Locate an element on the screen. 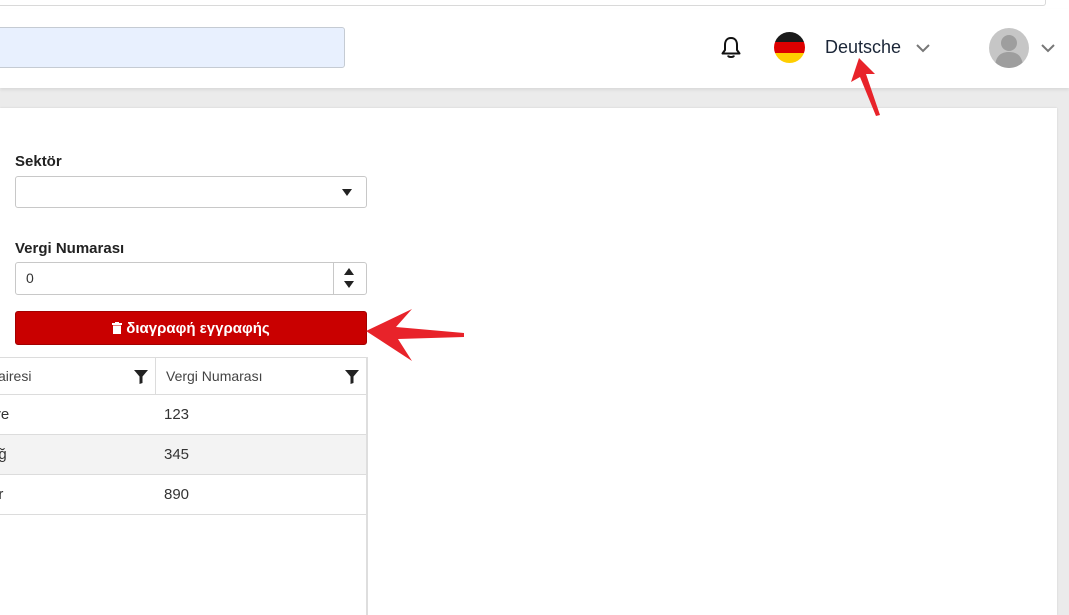 The image size is (1069, 615). grid-header: airesi Vergi Numarası is located at coordinates (183, 376).